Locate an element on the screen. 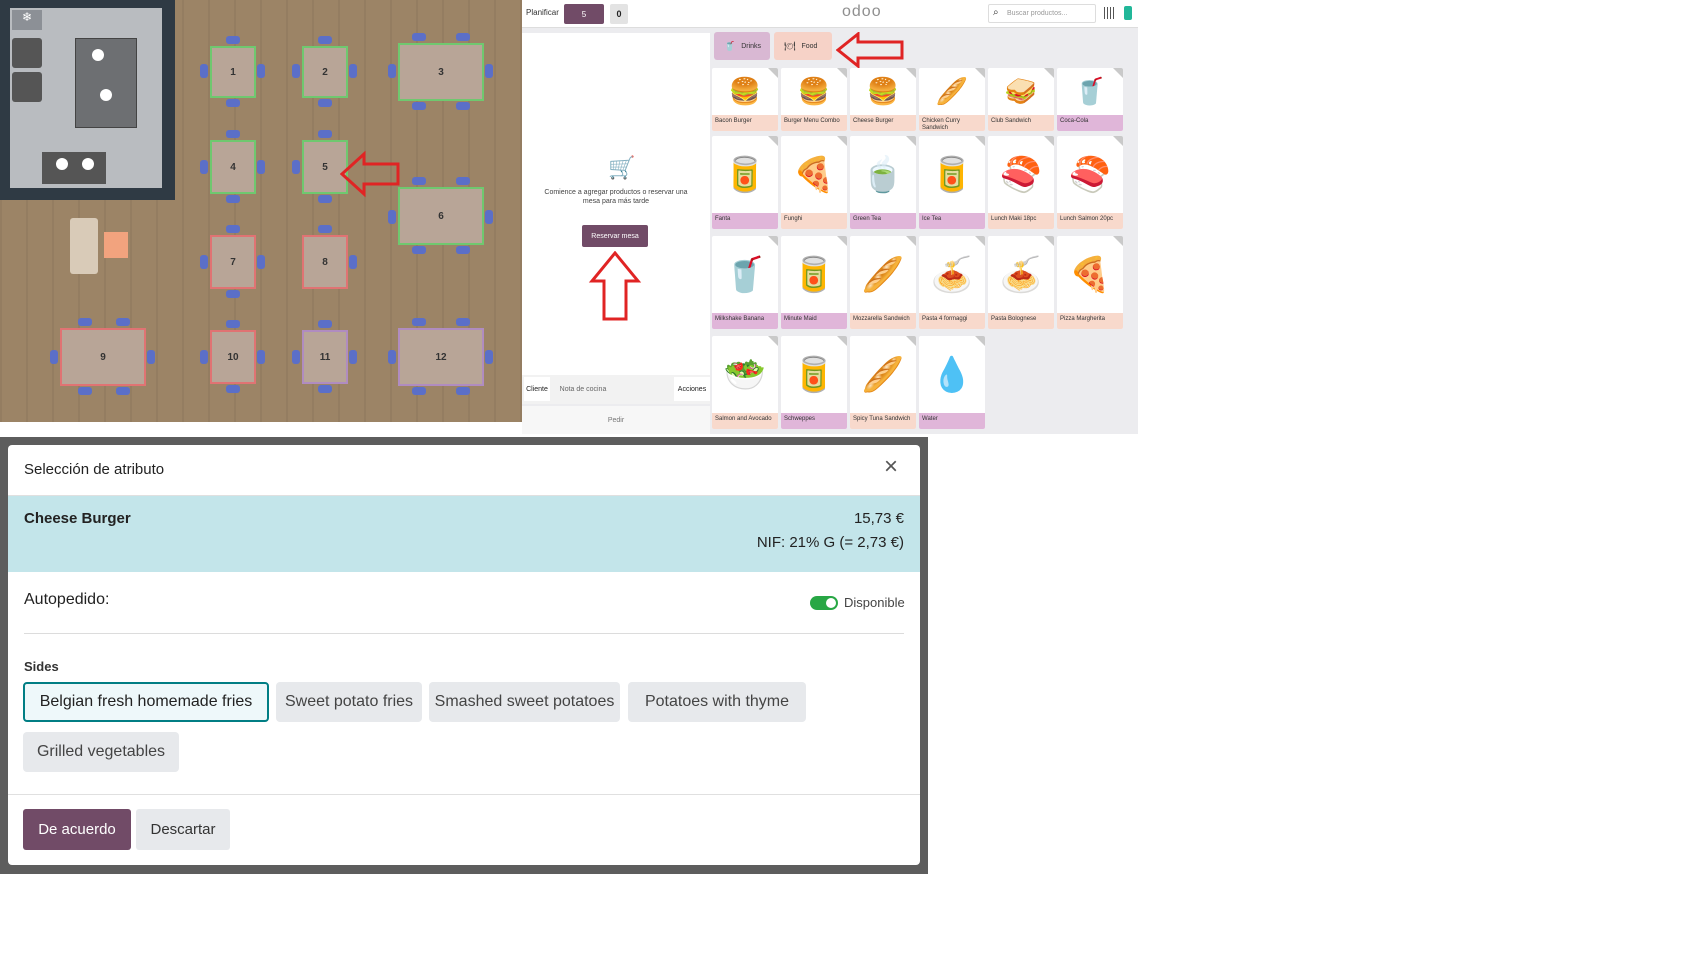  table-number: 10 is located at coordinates (233, 357).